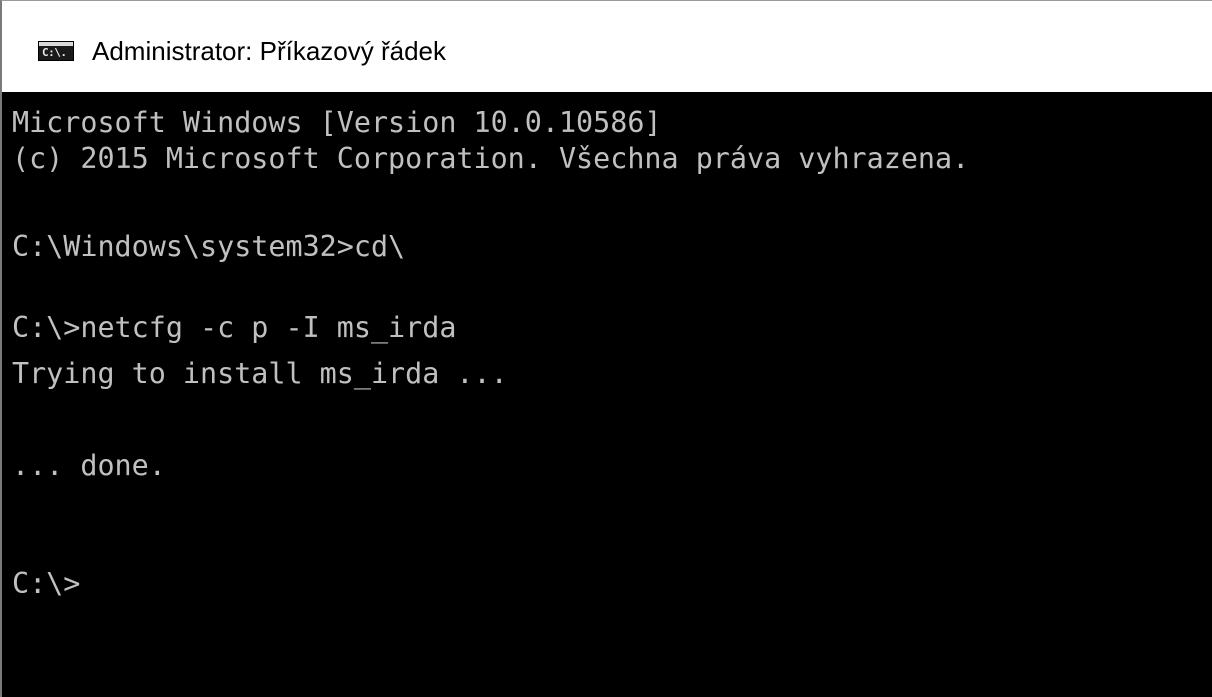 This screenshot has height=697, width=1212. What do you see at coordinates (269, 51) in the screenshot?
I see `window-title: Administrator: Příkazový řádek` at bounding box center [269, 51].